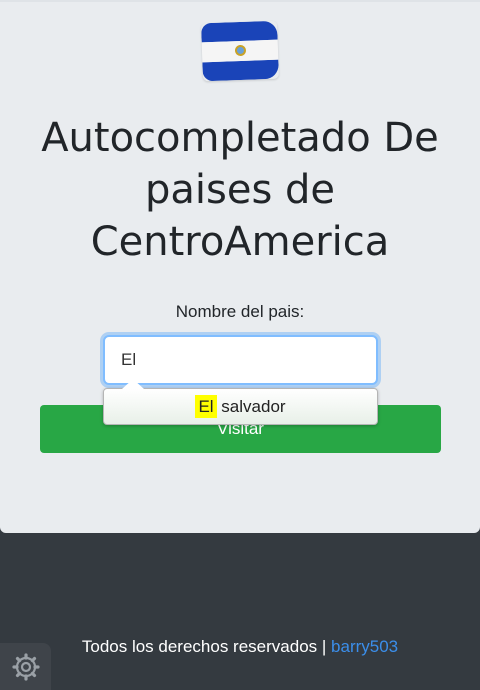 The height and width of the screenshot is (690, 480). What do you see at coordinates (204, 646) in the screenshot?
I see `footer-copyright: Todos los derechos reservados |` at bounding box center [204, 646].